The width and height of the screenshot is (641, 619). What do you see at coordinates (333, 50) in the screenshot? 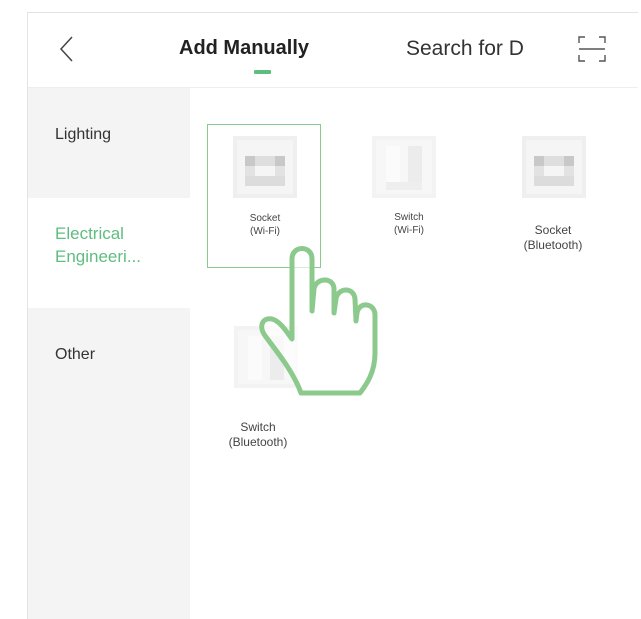
I see `top-bar: Add Manually Search for D` at bounding box center [333, 50].